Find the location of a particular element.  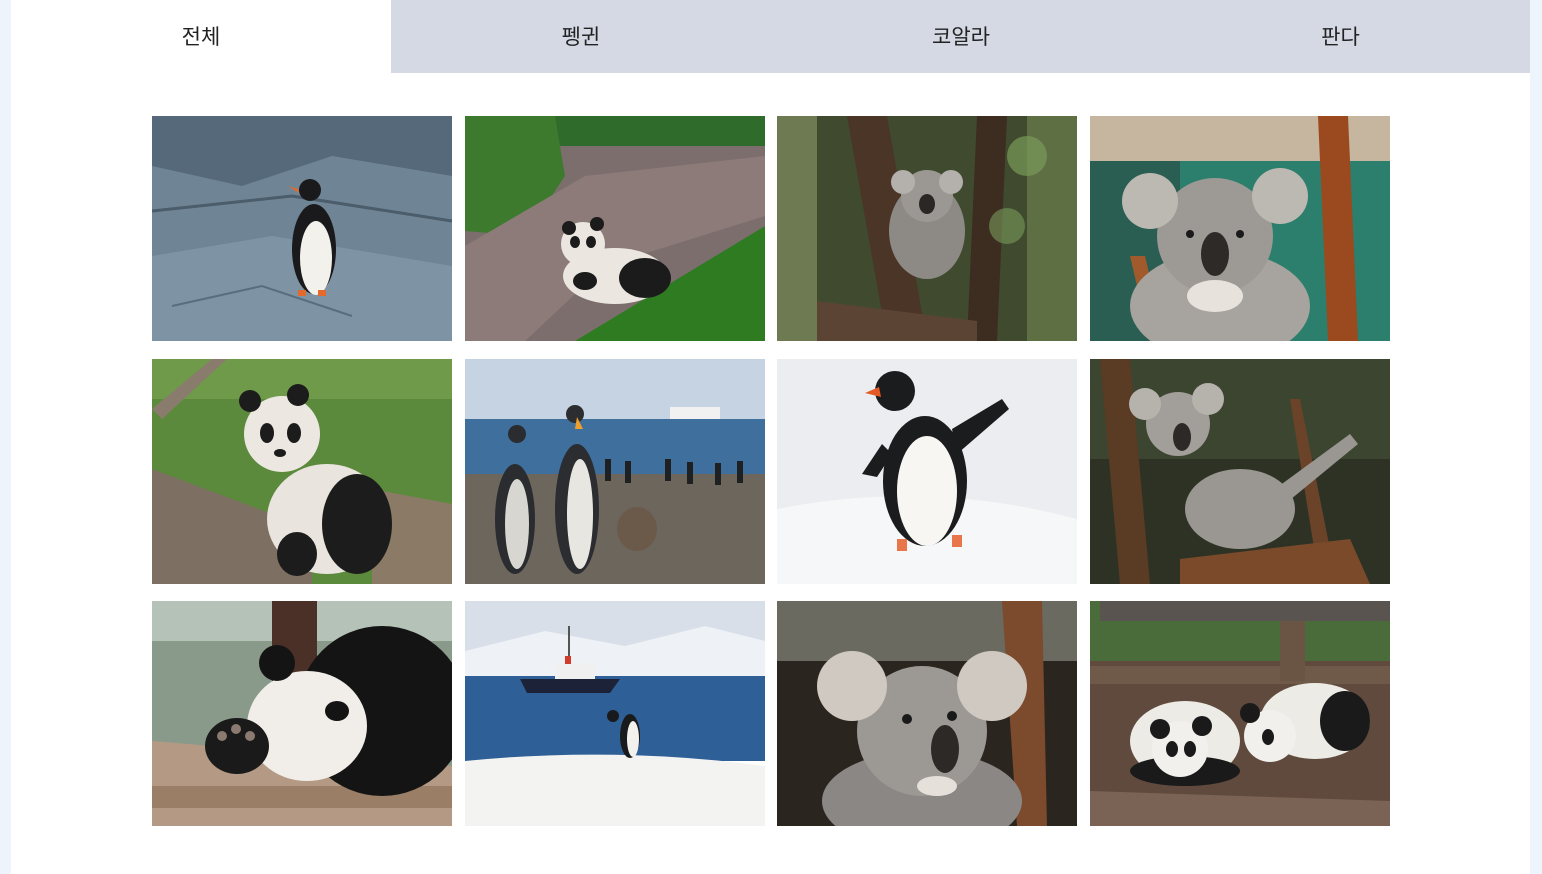

tab-penguin: 펭귄 is located at coordinates (581, 36).